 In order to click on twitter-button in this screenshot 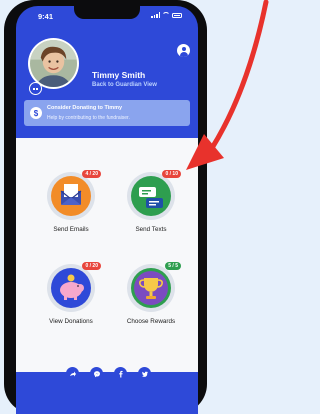, I will do `click(144, 373)`.